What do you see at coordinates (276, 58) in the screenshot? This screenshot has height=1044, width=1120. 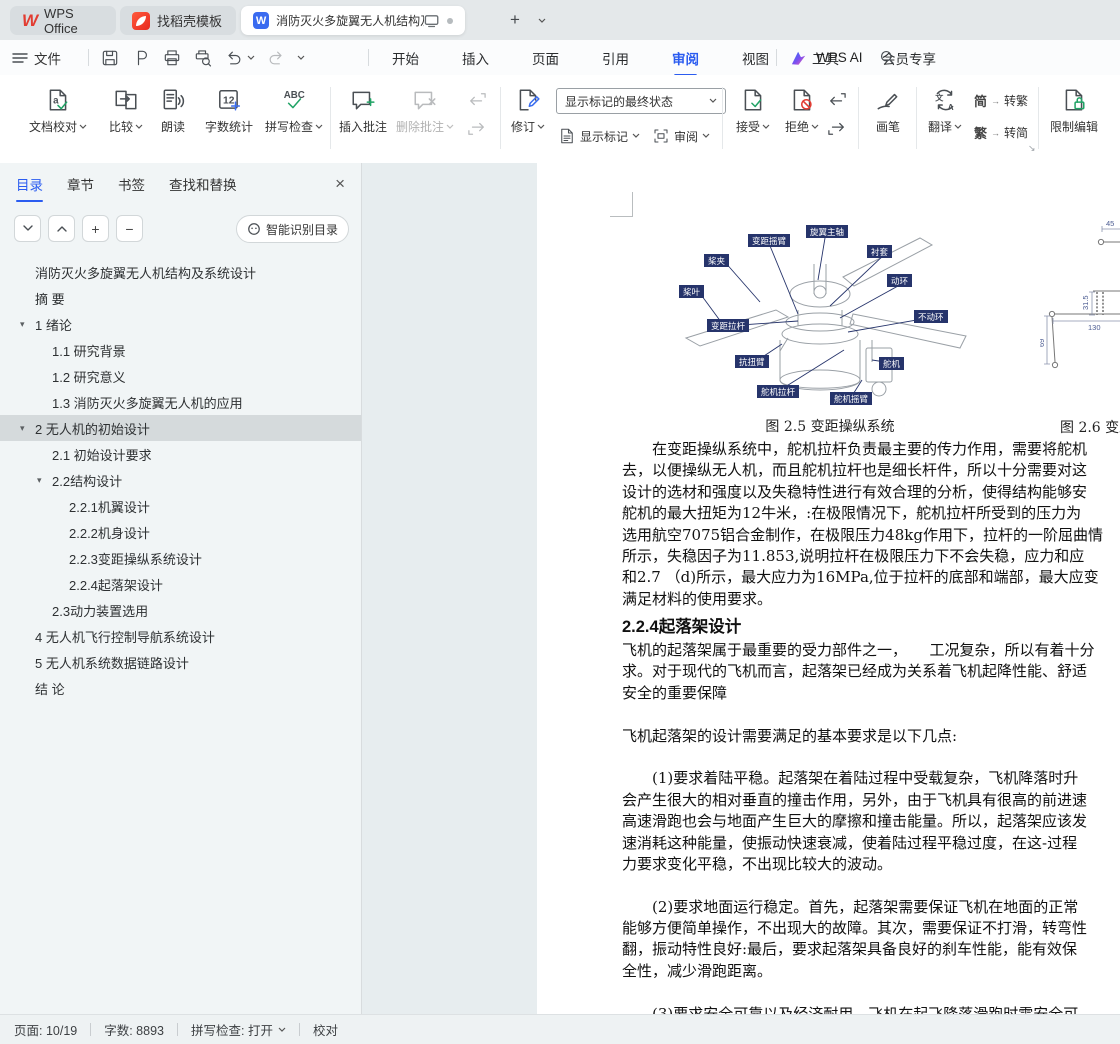 I see `redo-icon` at bounding box center [276, 58].